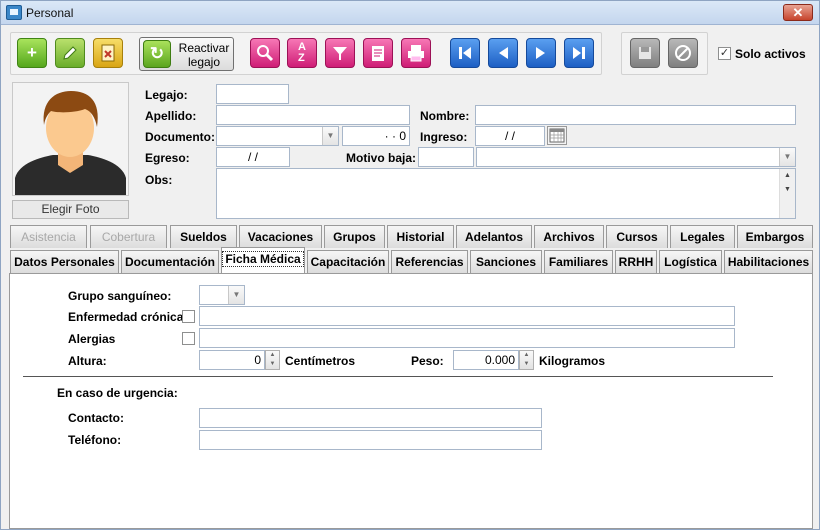 This screenshot has height=530, width=820. What do you see at coordinates (637, 236) in the screenshot?
I see `tab-cursos: Cursos` at bounding box center [637, 236].